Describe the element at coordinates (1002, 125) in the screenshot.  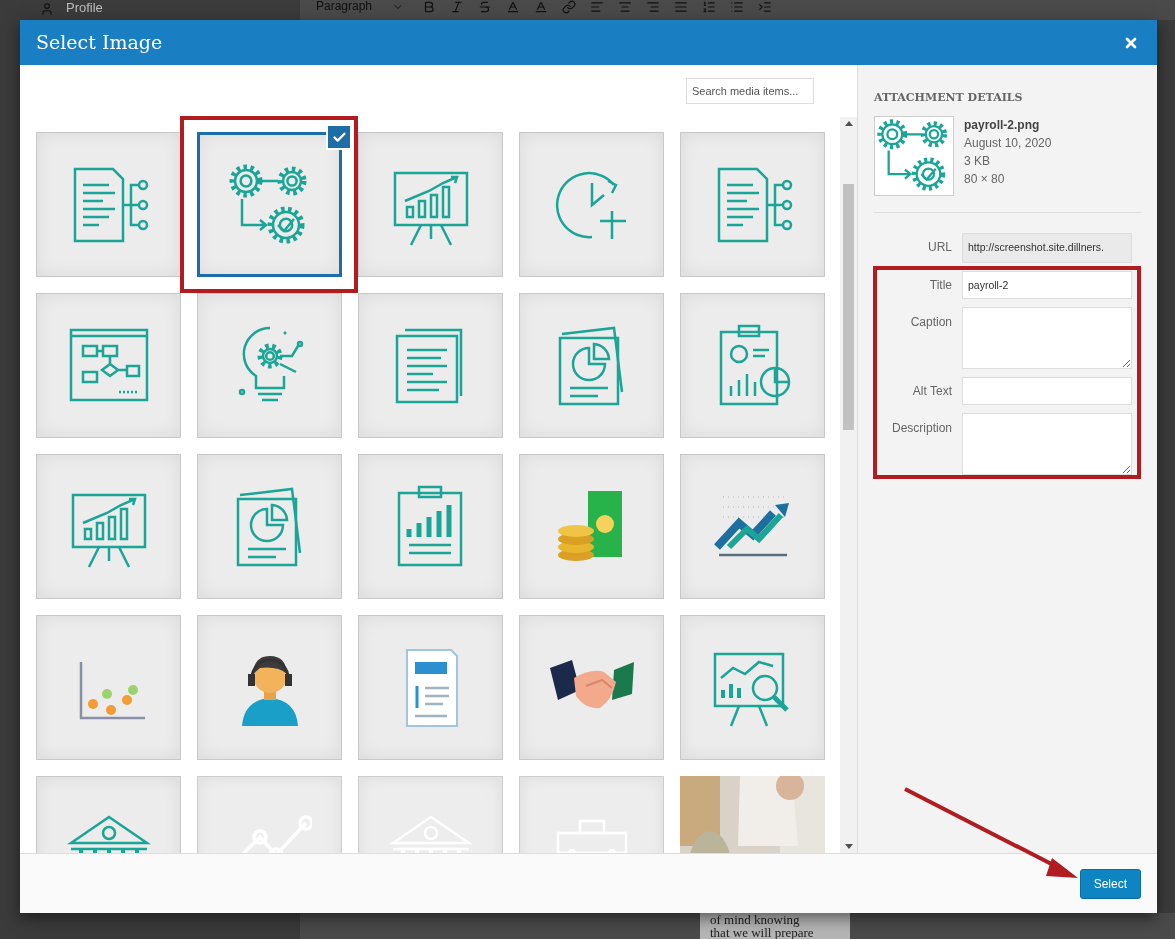
I see `file-name: payroll-2.png` at that location.